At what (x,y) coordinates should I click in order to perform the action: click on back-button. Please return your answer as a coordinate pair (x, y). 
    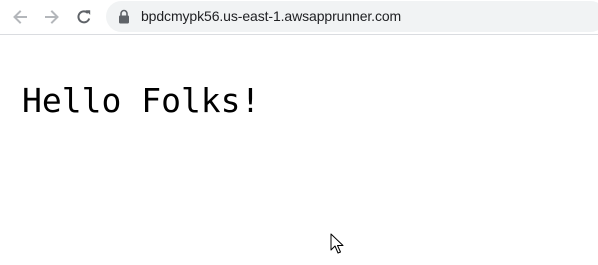
    Looking at the image, I should click on (20, 17).